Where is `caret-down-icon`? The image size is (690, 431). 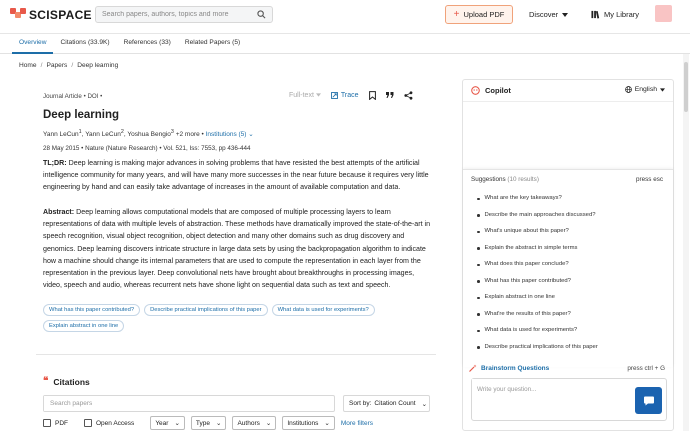 caret-down-icon is located at coordinates (662, 89).